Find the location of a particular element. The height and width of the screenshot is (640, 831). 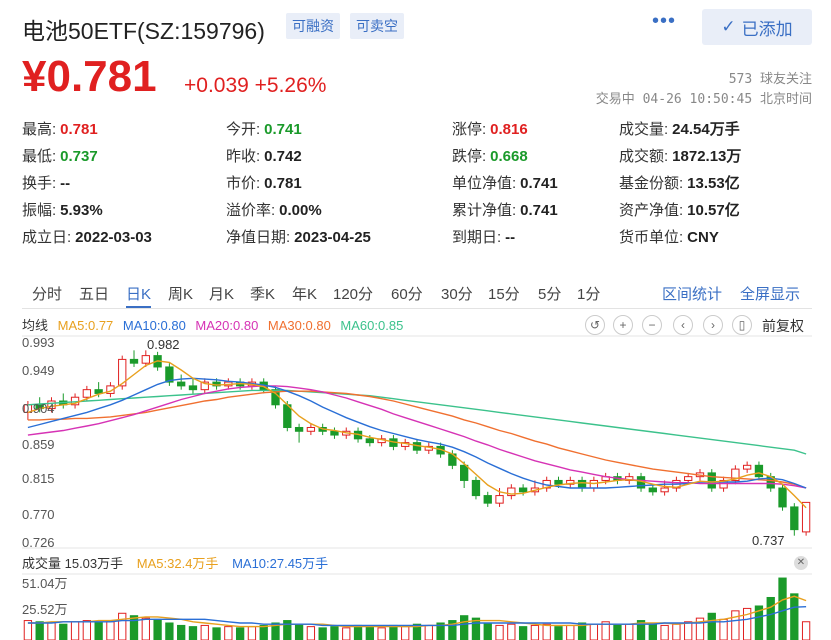

stat-label: 换手: is located at coordinates (39, 183).